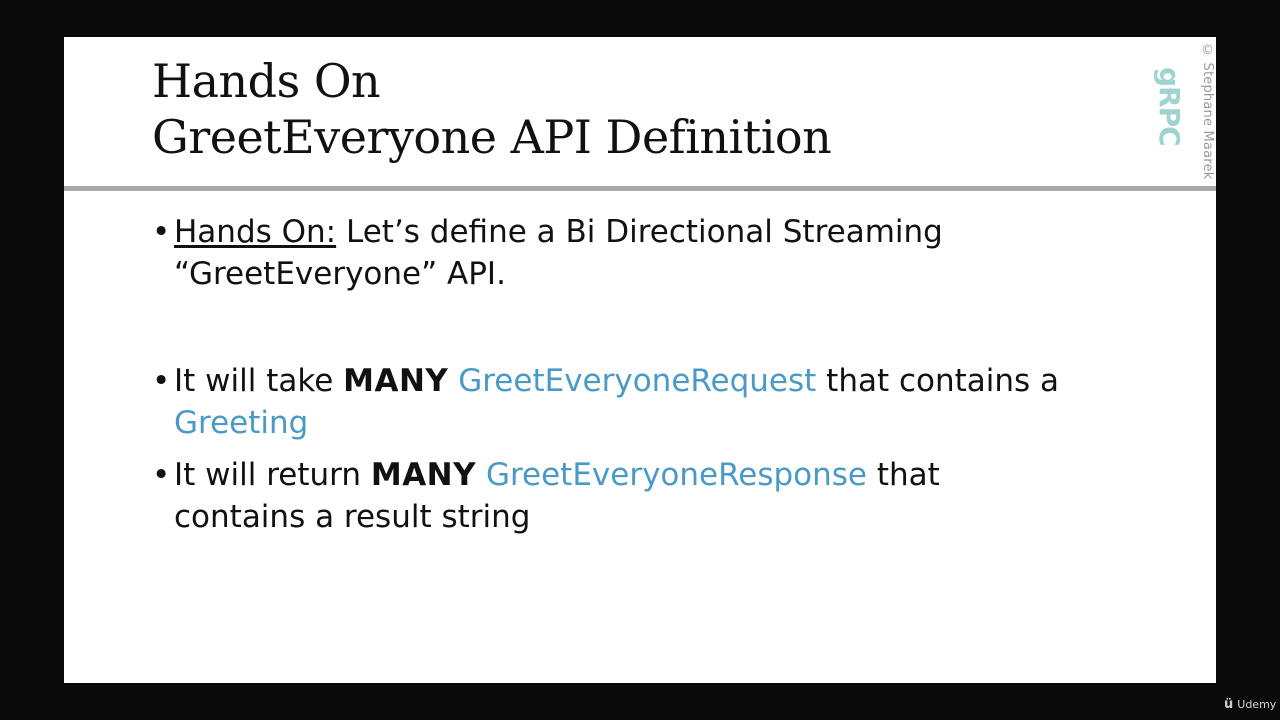  Describe the element at coordinates (640, 188) in the screenshot. I see `title-divider` at that location.